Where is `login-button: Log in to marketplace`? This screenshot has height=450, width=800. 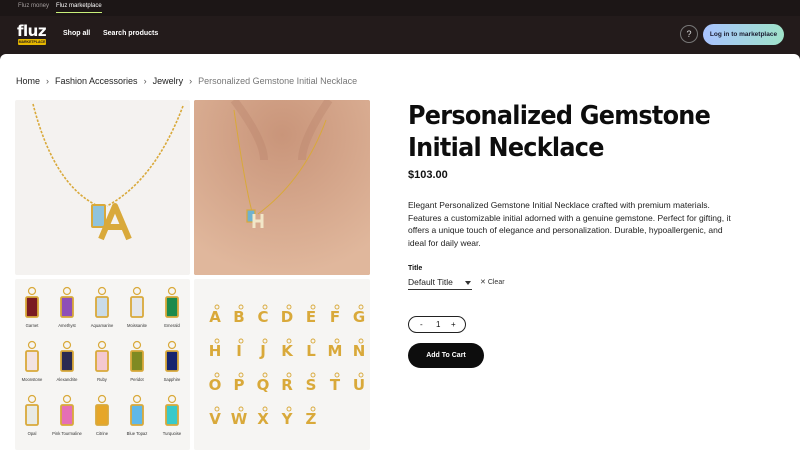
login-button: Log in to marketplace is located at coordinates (743, 34).